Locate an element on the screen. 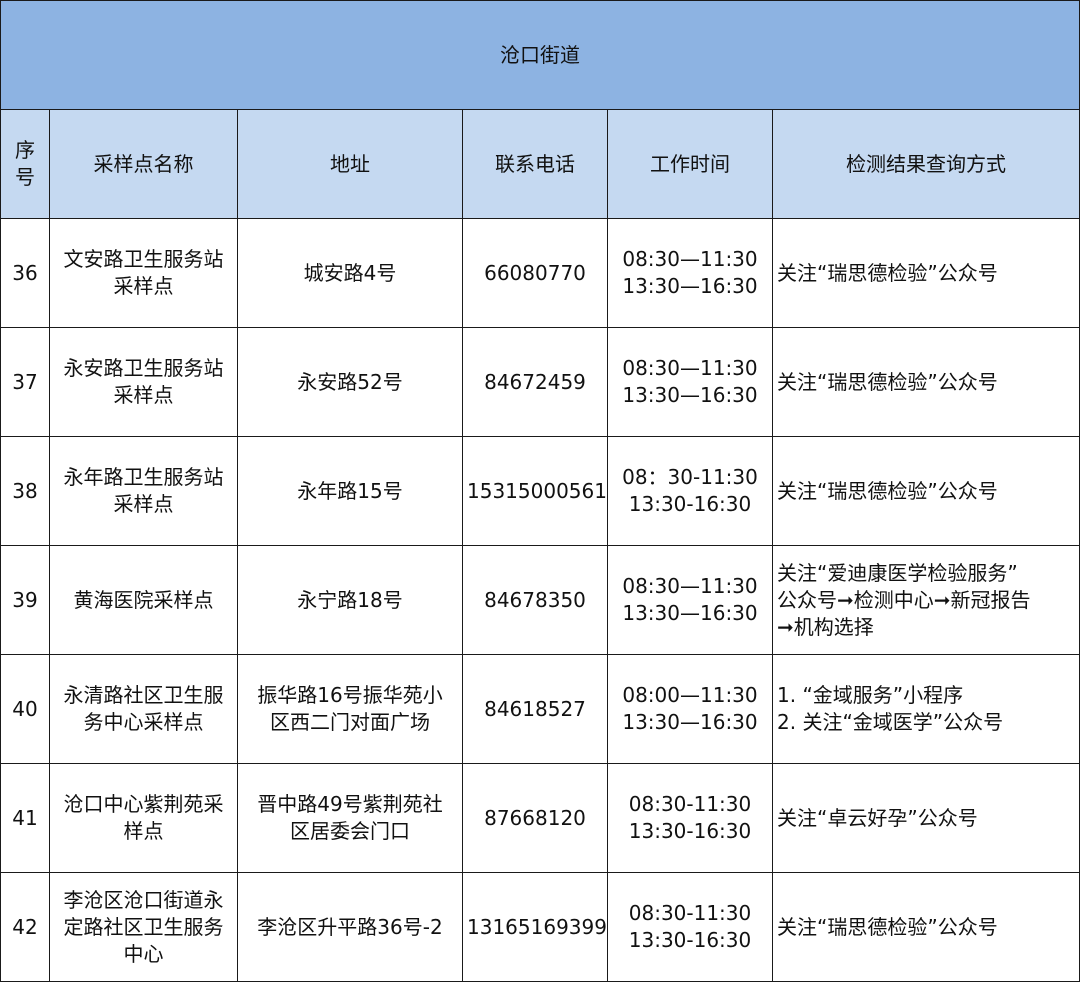  header-query: 检测结果查询方式 is located at coordinates (925, 164).